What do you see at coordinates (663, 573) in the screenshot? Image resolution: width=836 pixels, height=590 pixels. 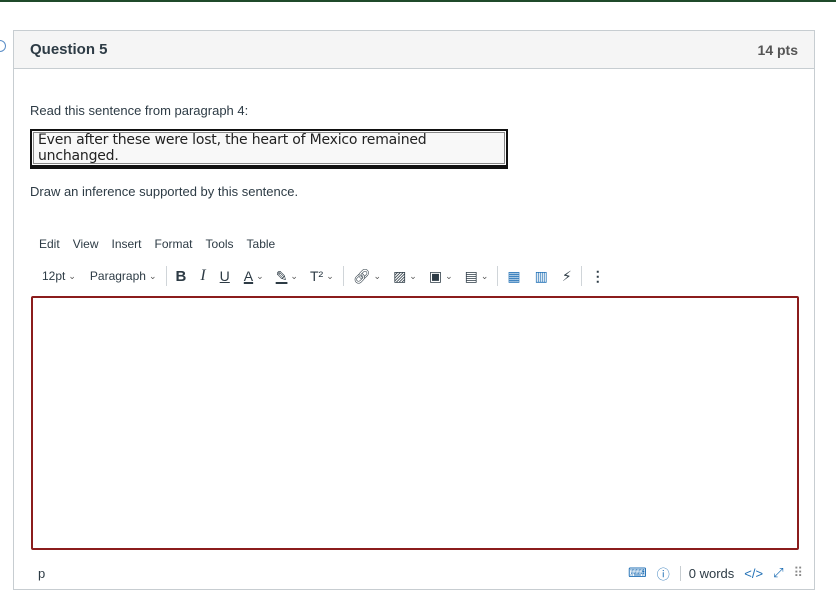 I see `accessibility-checker-icon: ⓘ` at bounding box center [663, 573].